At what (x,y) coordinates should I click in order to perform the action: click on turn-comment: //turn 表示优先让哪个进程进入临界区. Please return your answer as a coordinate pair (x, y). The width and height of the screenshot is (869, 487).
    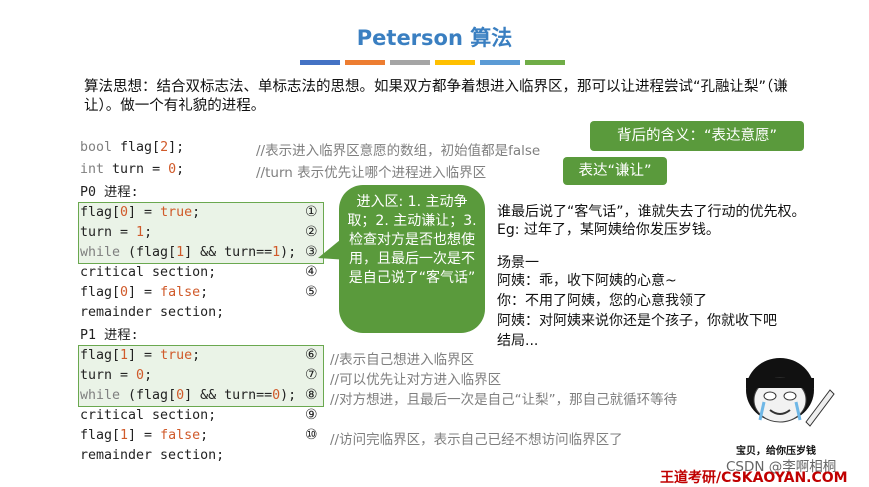
    Looking at the image, I should click on (371, 173).